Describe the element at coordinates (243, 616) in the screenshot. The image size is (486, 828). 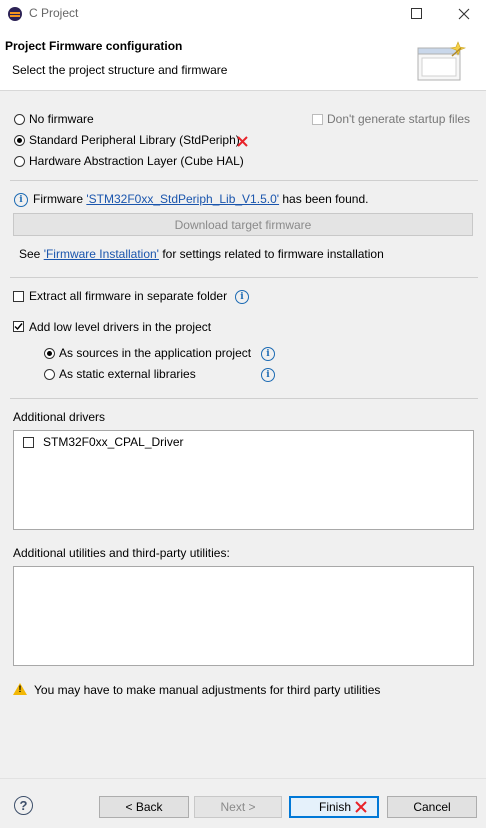
I see `utilities-list` at that location.